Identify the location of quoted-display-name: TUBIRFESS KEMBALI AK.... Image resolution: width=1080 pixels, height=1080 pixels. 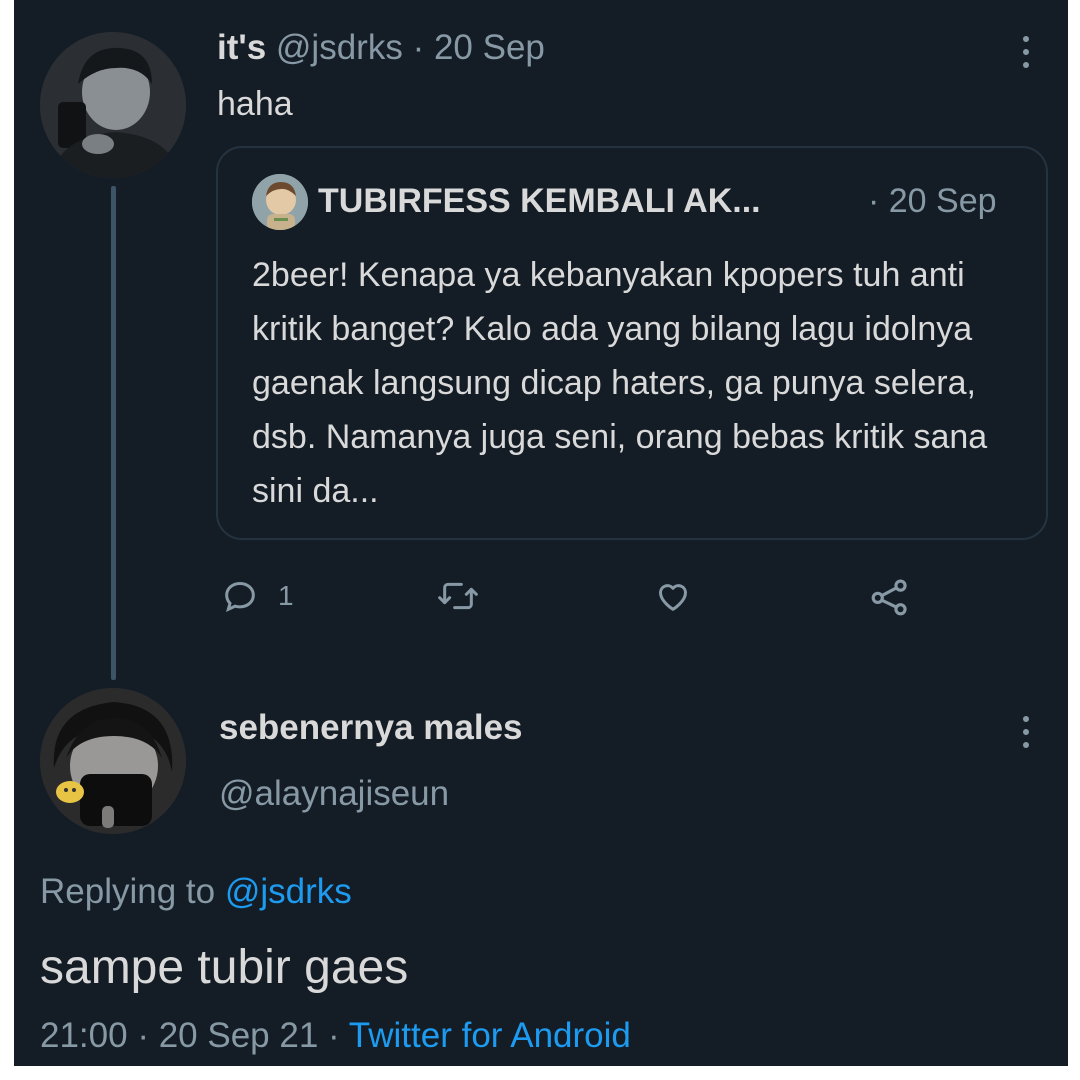
(539, 201).